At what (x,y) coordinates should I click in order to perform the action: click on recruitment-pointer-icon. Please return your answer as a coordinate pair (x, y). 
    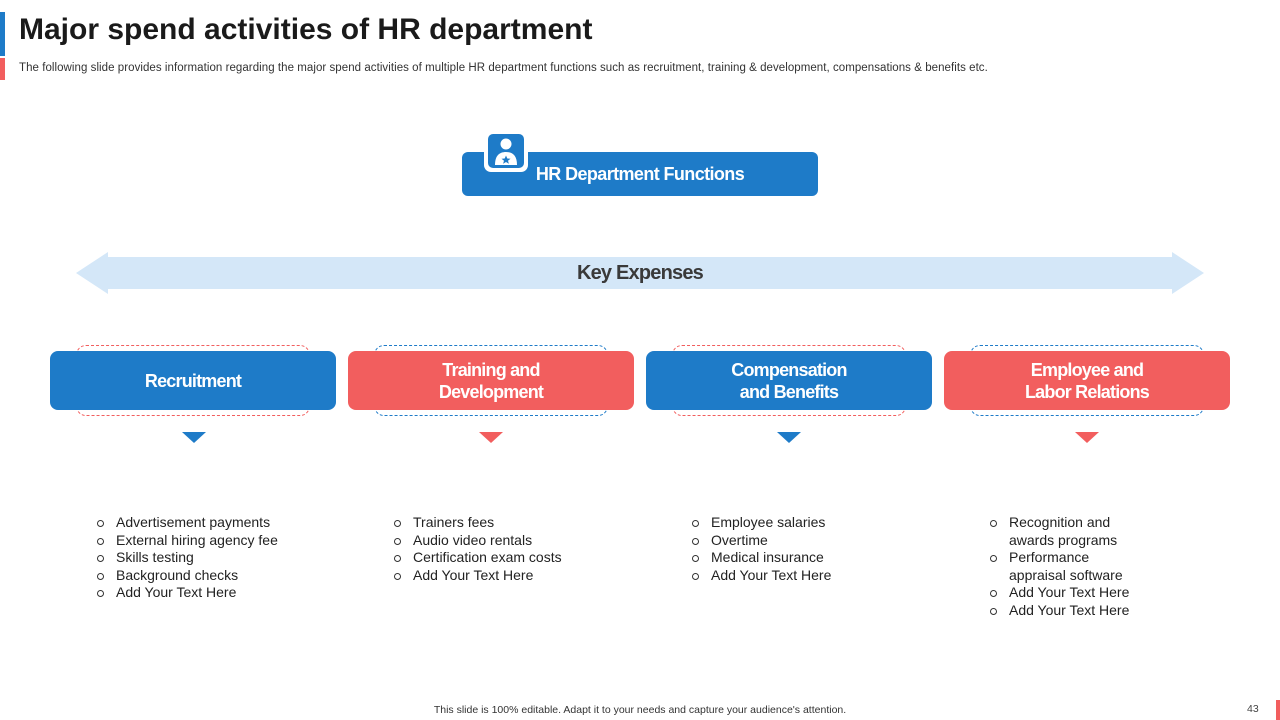
    Looking at the image, I should click on (194, 437).